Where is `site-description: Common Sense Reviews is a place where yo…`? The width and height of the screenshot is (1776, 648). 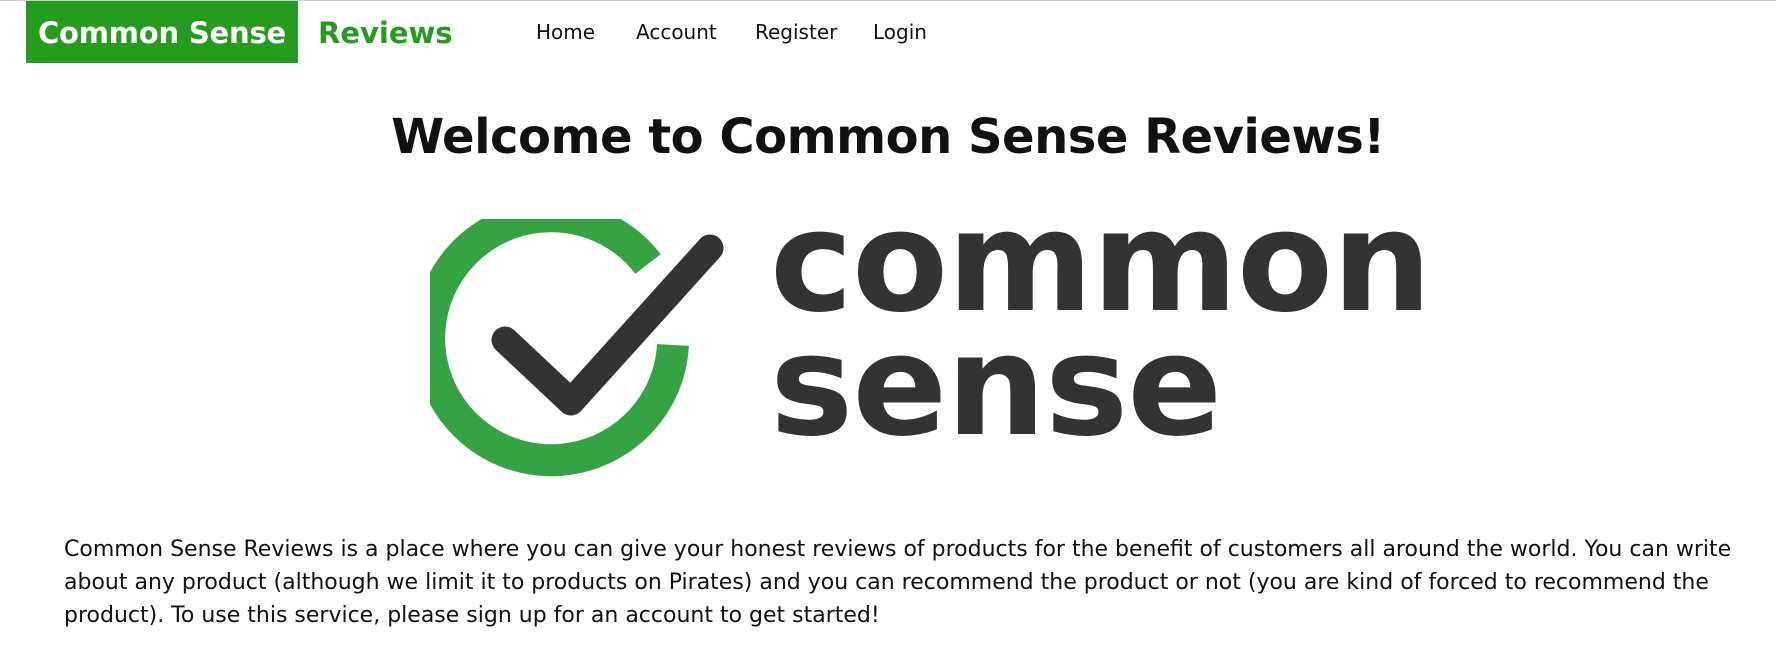 site-description: Common Sense Reviews is a place where yo… is located at coordinates (898, 582).